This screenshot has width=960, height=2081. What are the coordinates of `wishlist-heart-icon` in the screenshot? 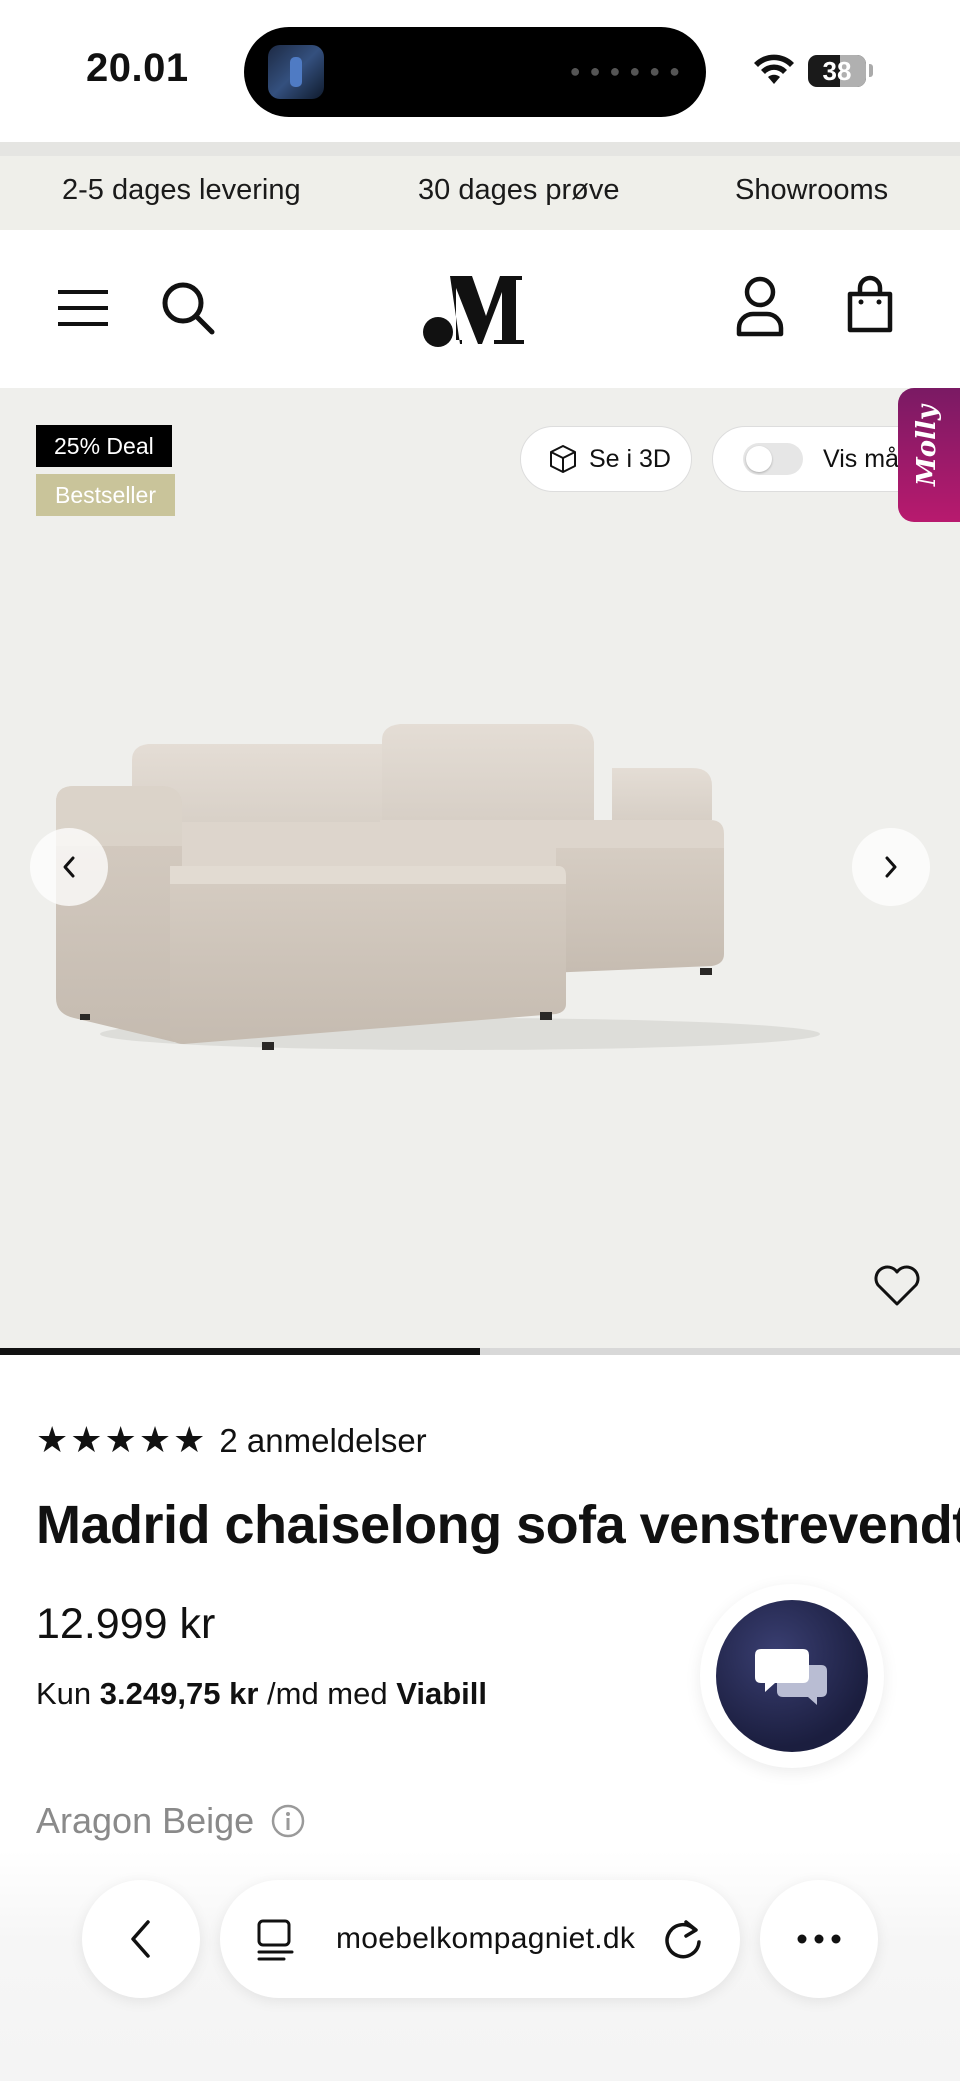 It's located at (897, 1286).